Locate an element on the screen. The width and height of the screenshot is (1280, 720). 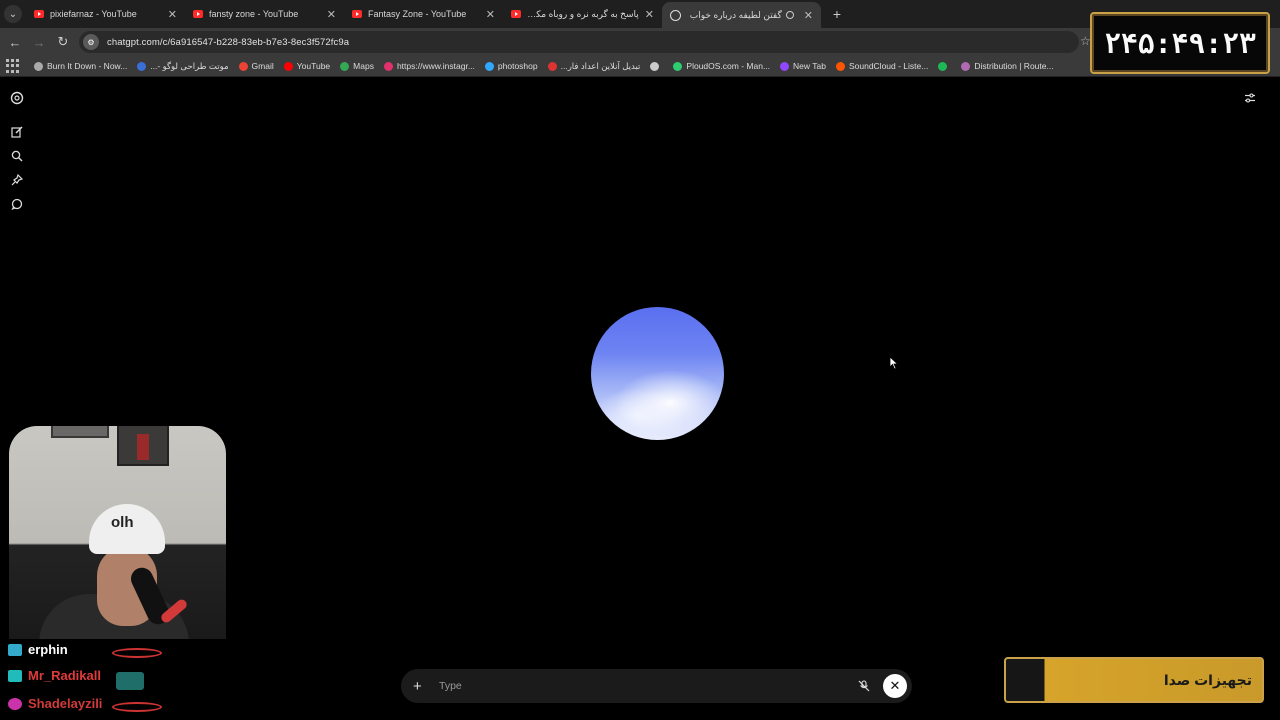
tab-chatgpt-active: گفتن لطیفه درباره خواب ✕ is located at coordinates (741, 15).